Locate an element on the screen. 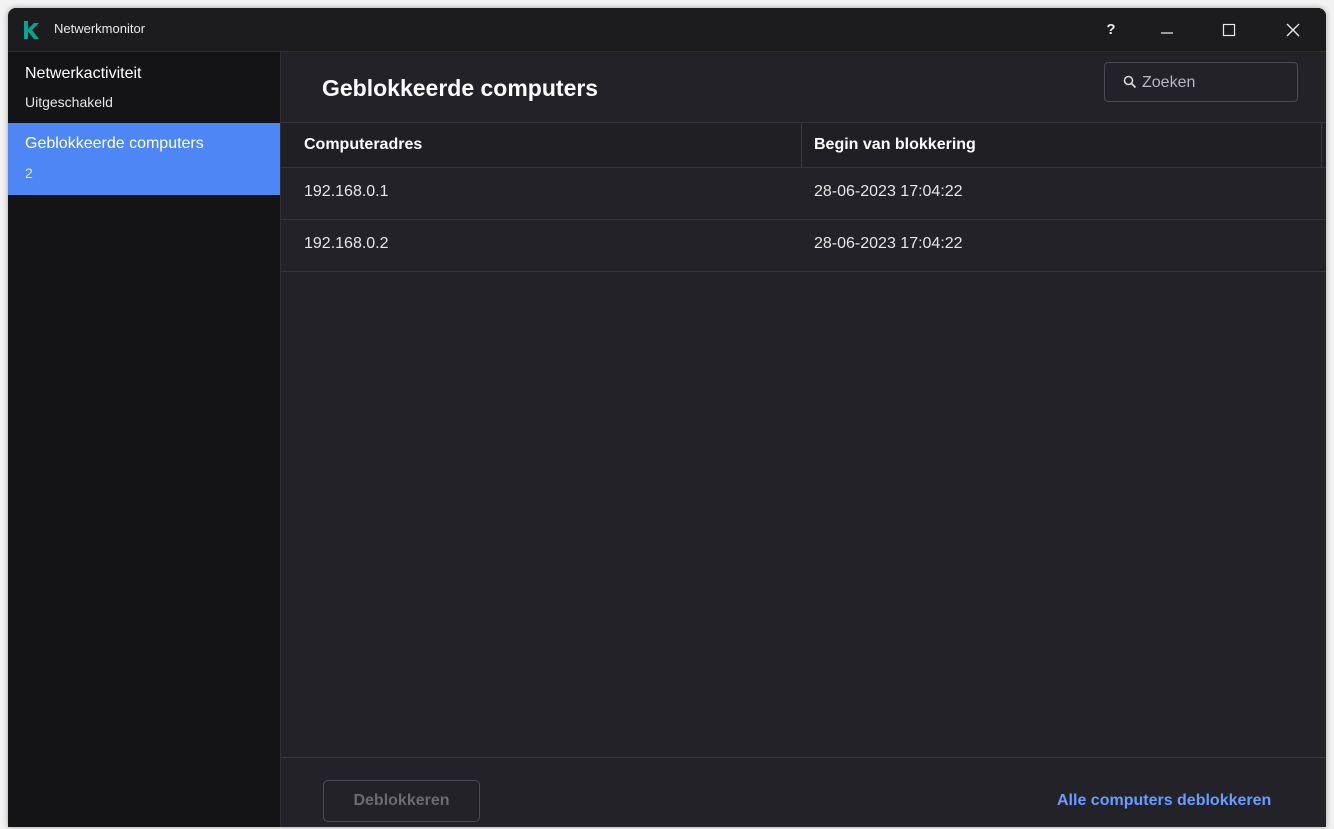  sidebar-item-label: Geblokkeerde computers is located at coordinates (114, 143).